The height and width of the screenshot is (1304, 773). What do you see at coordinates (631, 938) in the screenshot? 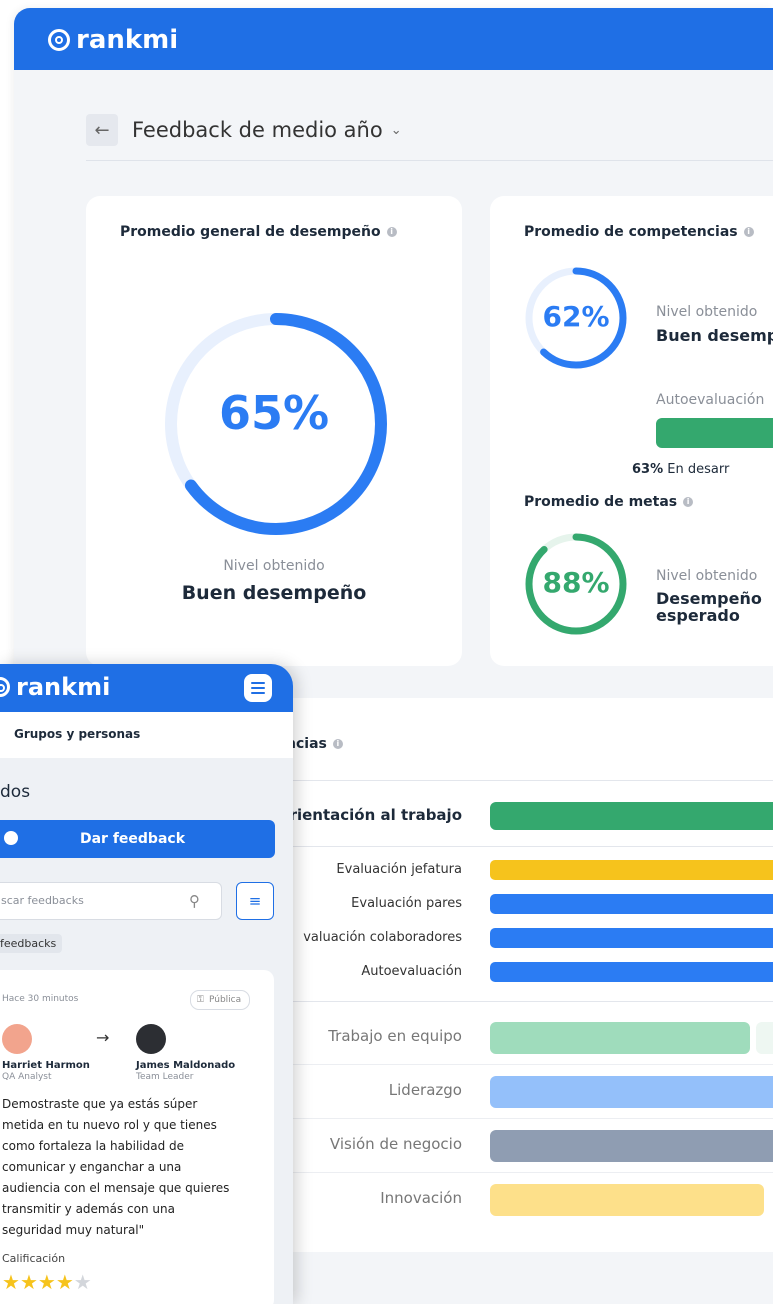
I see `bar-colaboradores` at bounding box center [631, 938].